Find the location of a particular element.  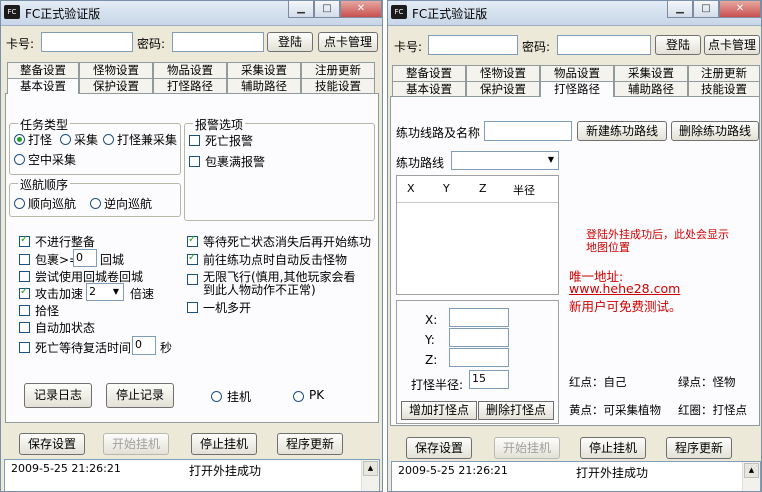

bag-count-input: 0 is located at coordinates (85, 258).